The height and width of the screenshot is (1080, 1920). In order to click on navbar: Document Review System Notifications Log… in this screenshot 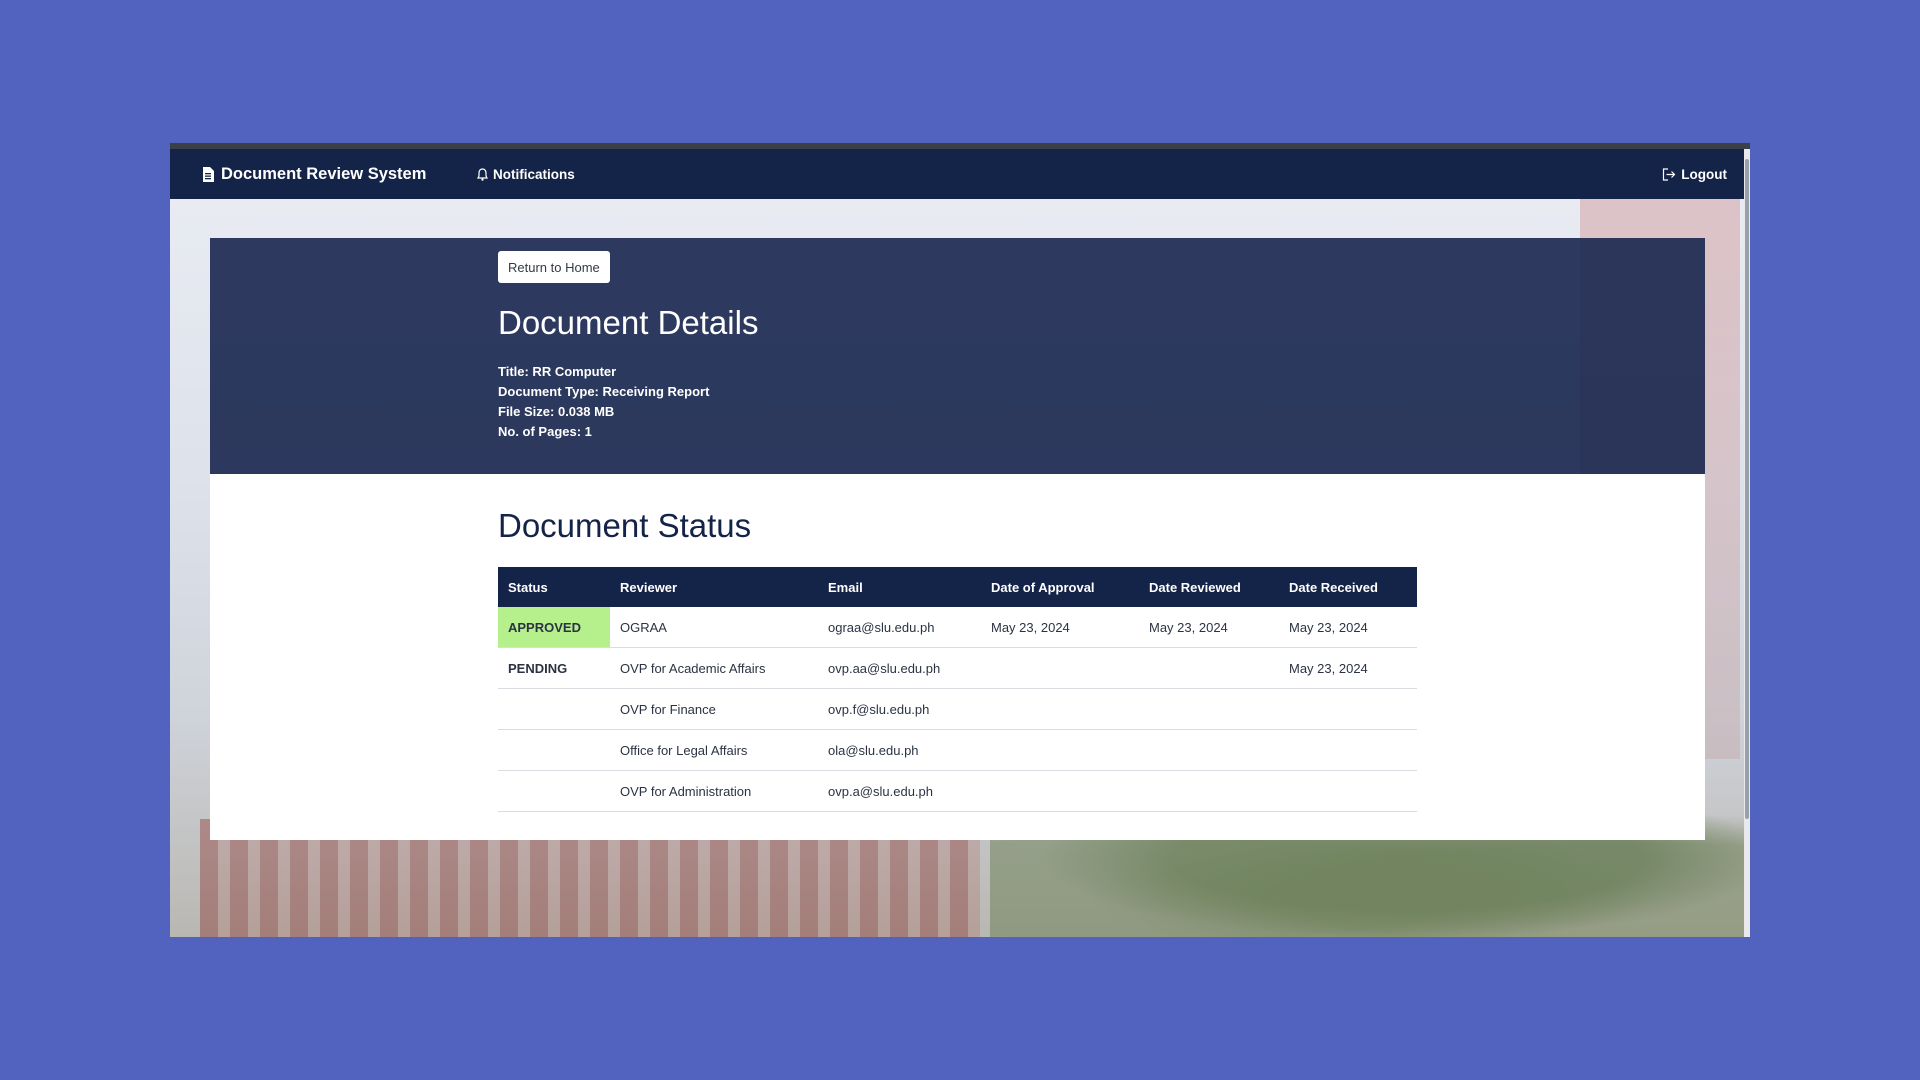, I will do `click(957, 174)`.